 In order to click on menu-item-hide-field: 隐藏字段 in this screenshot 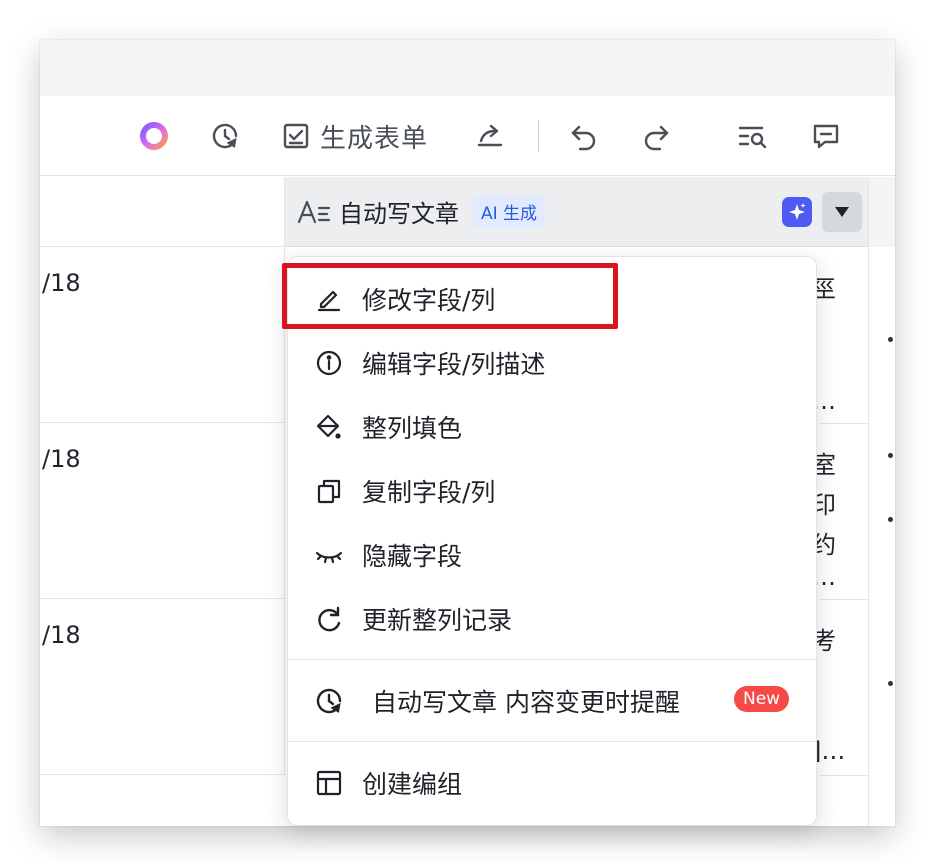, I will do `click(552, 555)`.